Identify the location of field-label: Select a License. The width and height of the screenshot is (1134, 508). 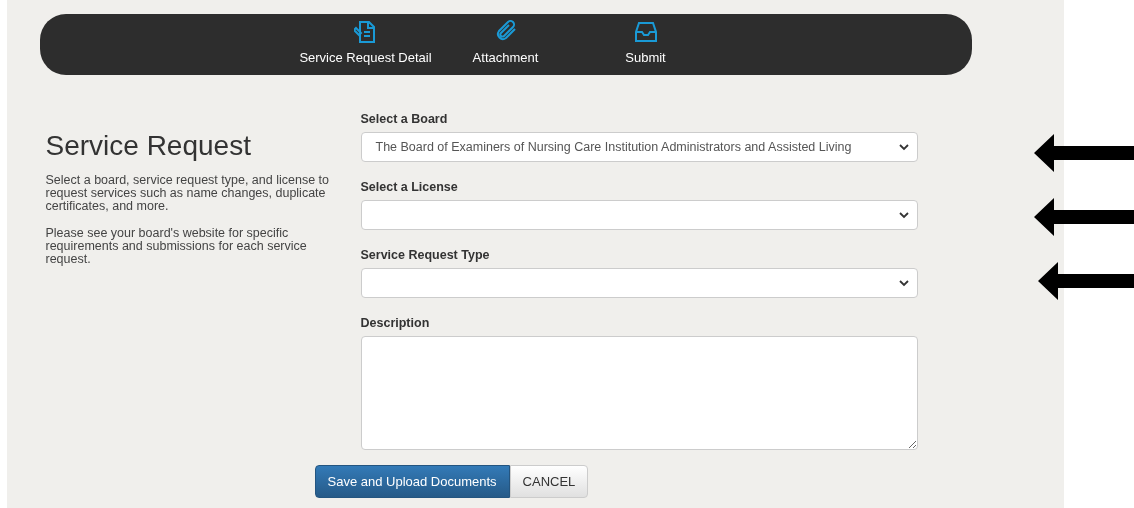
(409, 187).